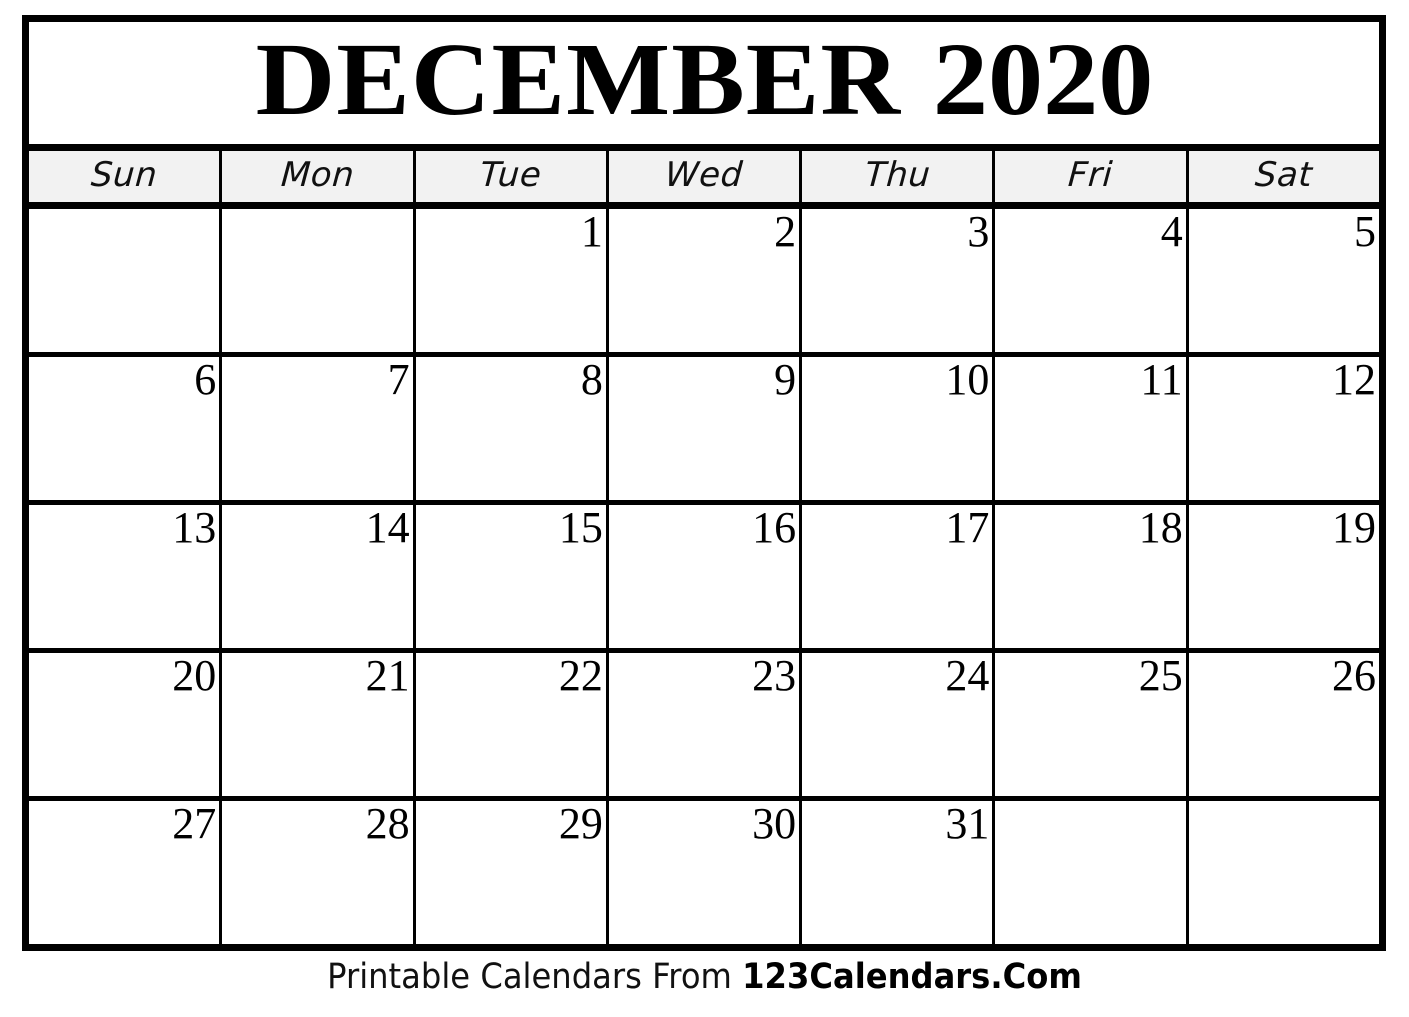  What do you see at coordinates (1283, 576) in the screenshot?
I see `day-cell: 19` at bounding box center [1283, 576].